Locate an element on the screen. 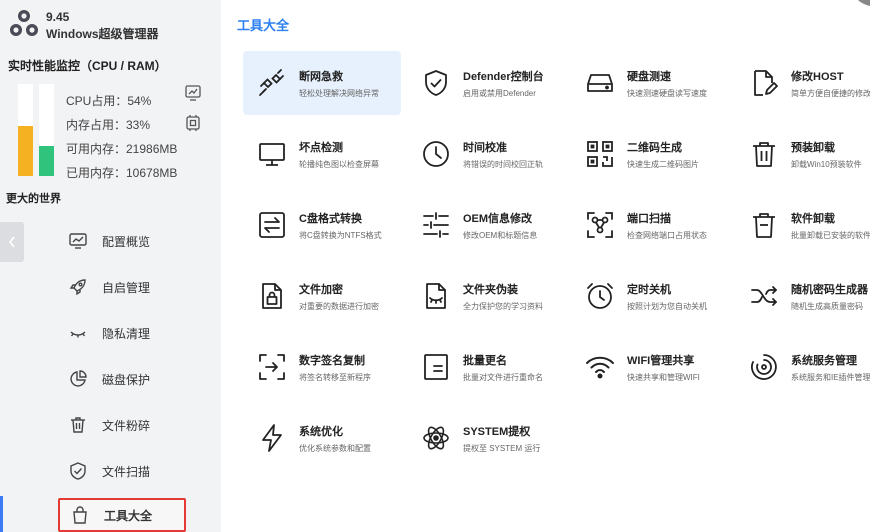  sidebar-item-file-scan: 文件扫描 is located at coordinates (122, 471).